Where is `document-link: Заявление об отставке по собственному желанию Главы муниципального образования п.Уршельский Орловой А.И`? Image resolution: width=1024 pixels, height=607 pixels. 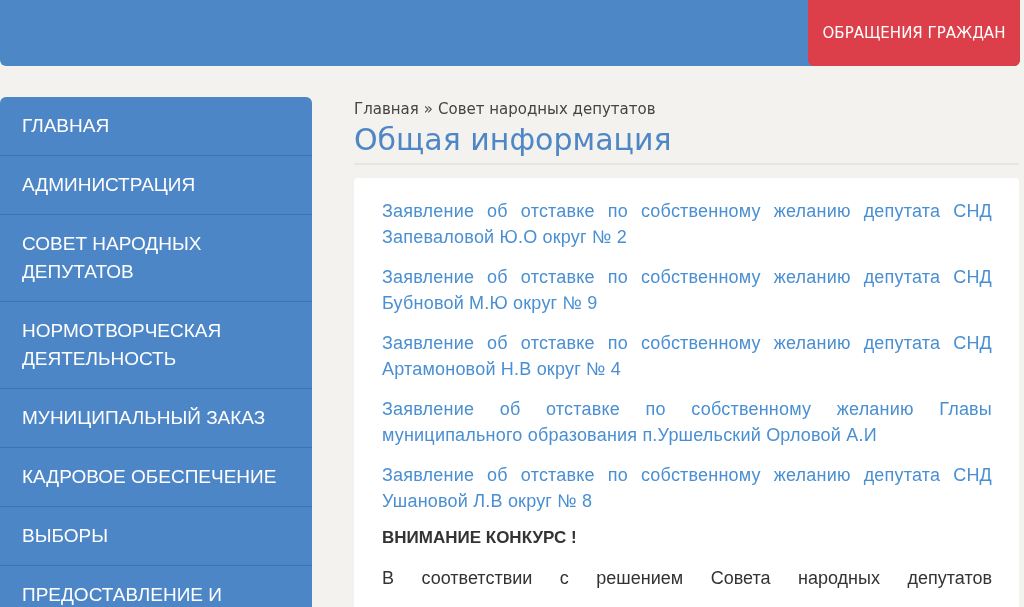 document-link: Заявление об отставке по собственному желанию Главы муниципального образования п.Уршельский Орловой А.И is located at coordinates (687, 422).